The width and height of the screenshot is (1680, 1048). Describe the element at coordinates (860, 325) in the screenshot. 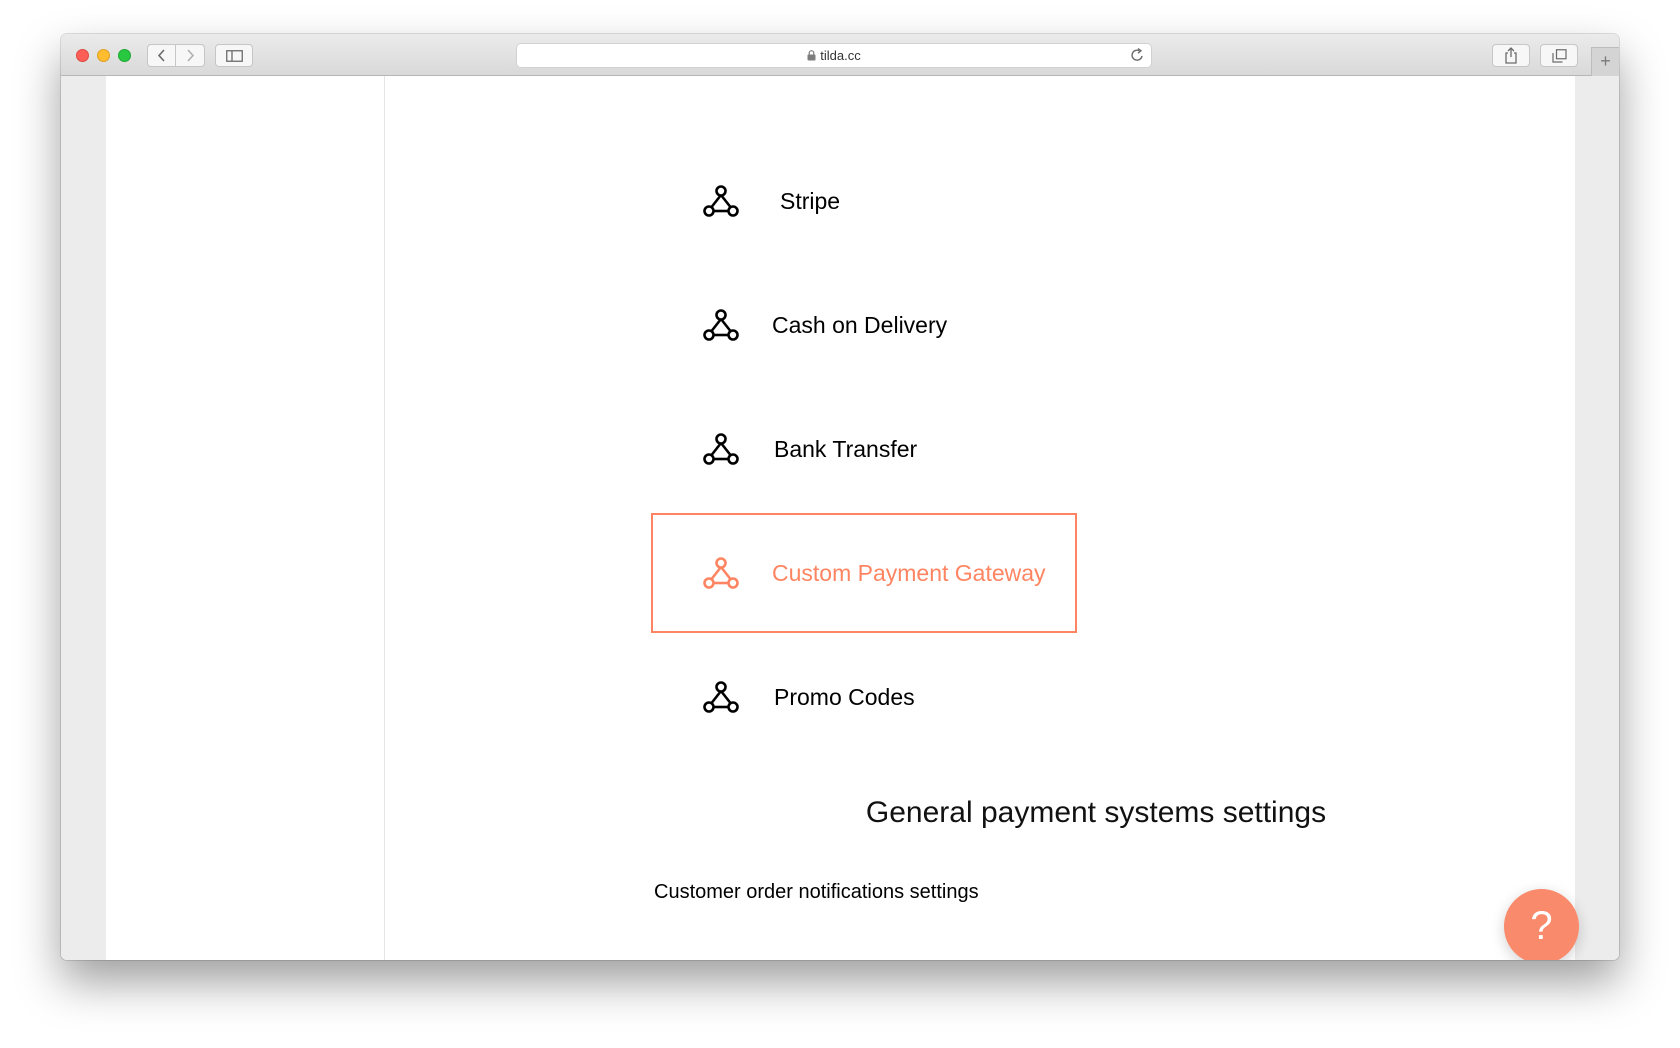

I see `payment-item-label: Cash on Delivery` at that location.